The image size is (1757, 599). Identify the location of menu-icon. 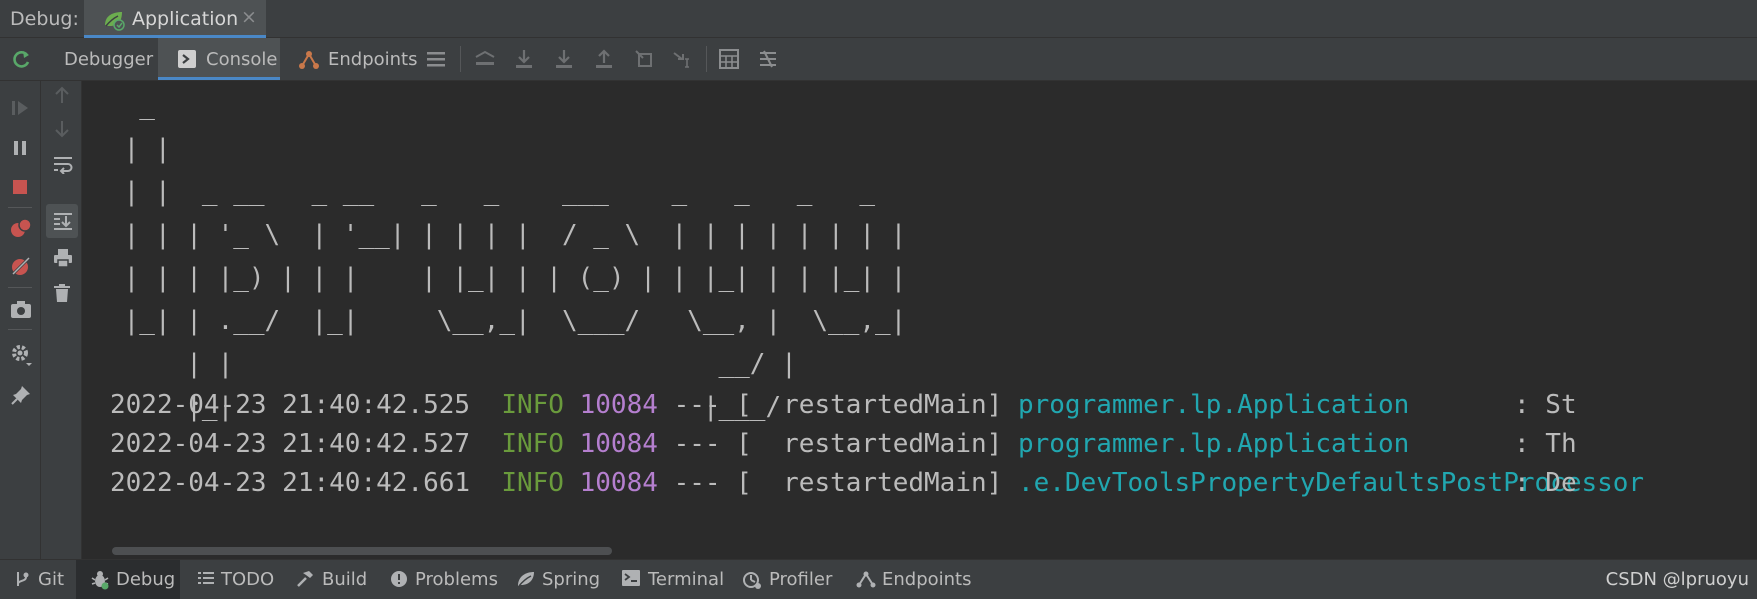
(436, 61).